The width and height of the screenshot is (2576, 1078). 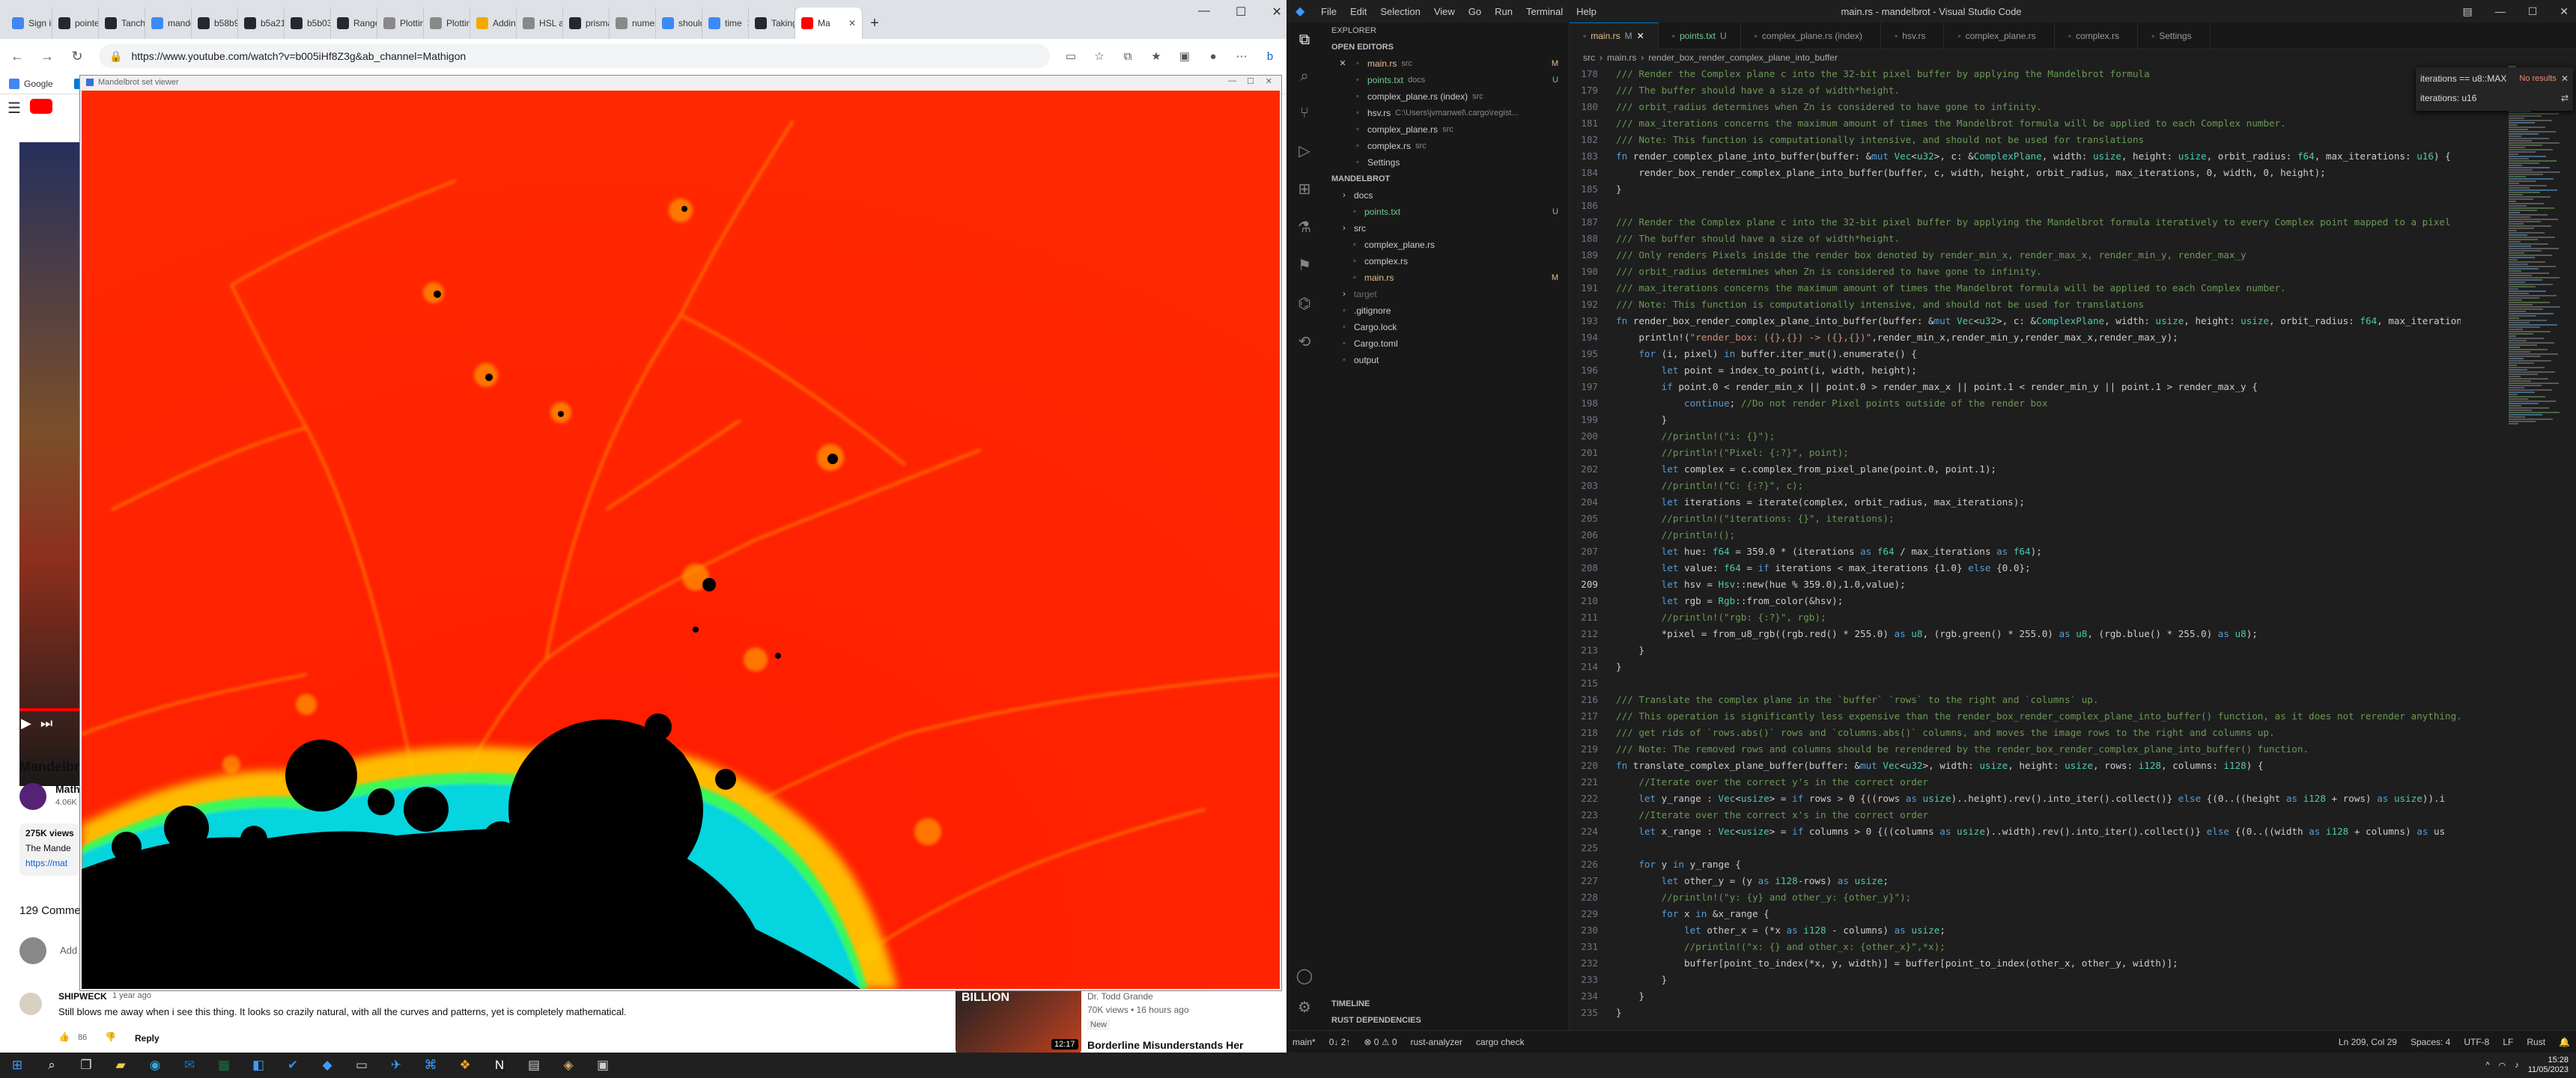 I want to click on explorer-icon: ⧉, so click(x=1304, y=40).